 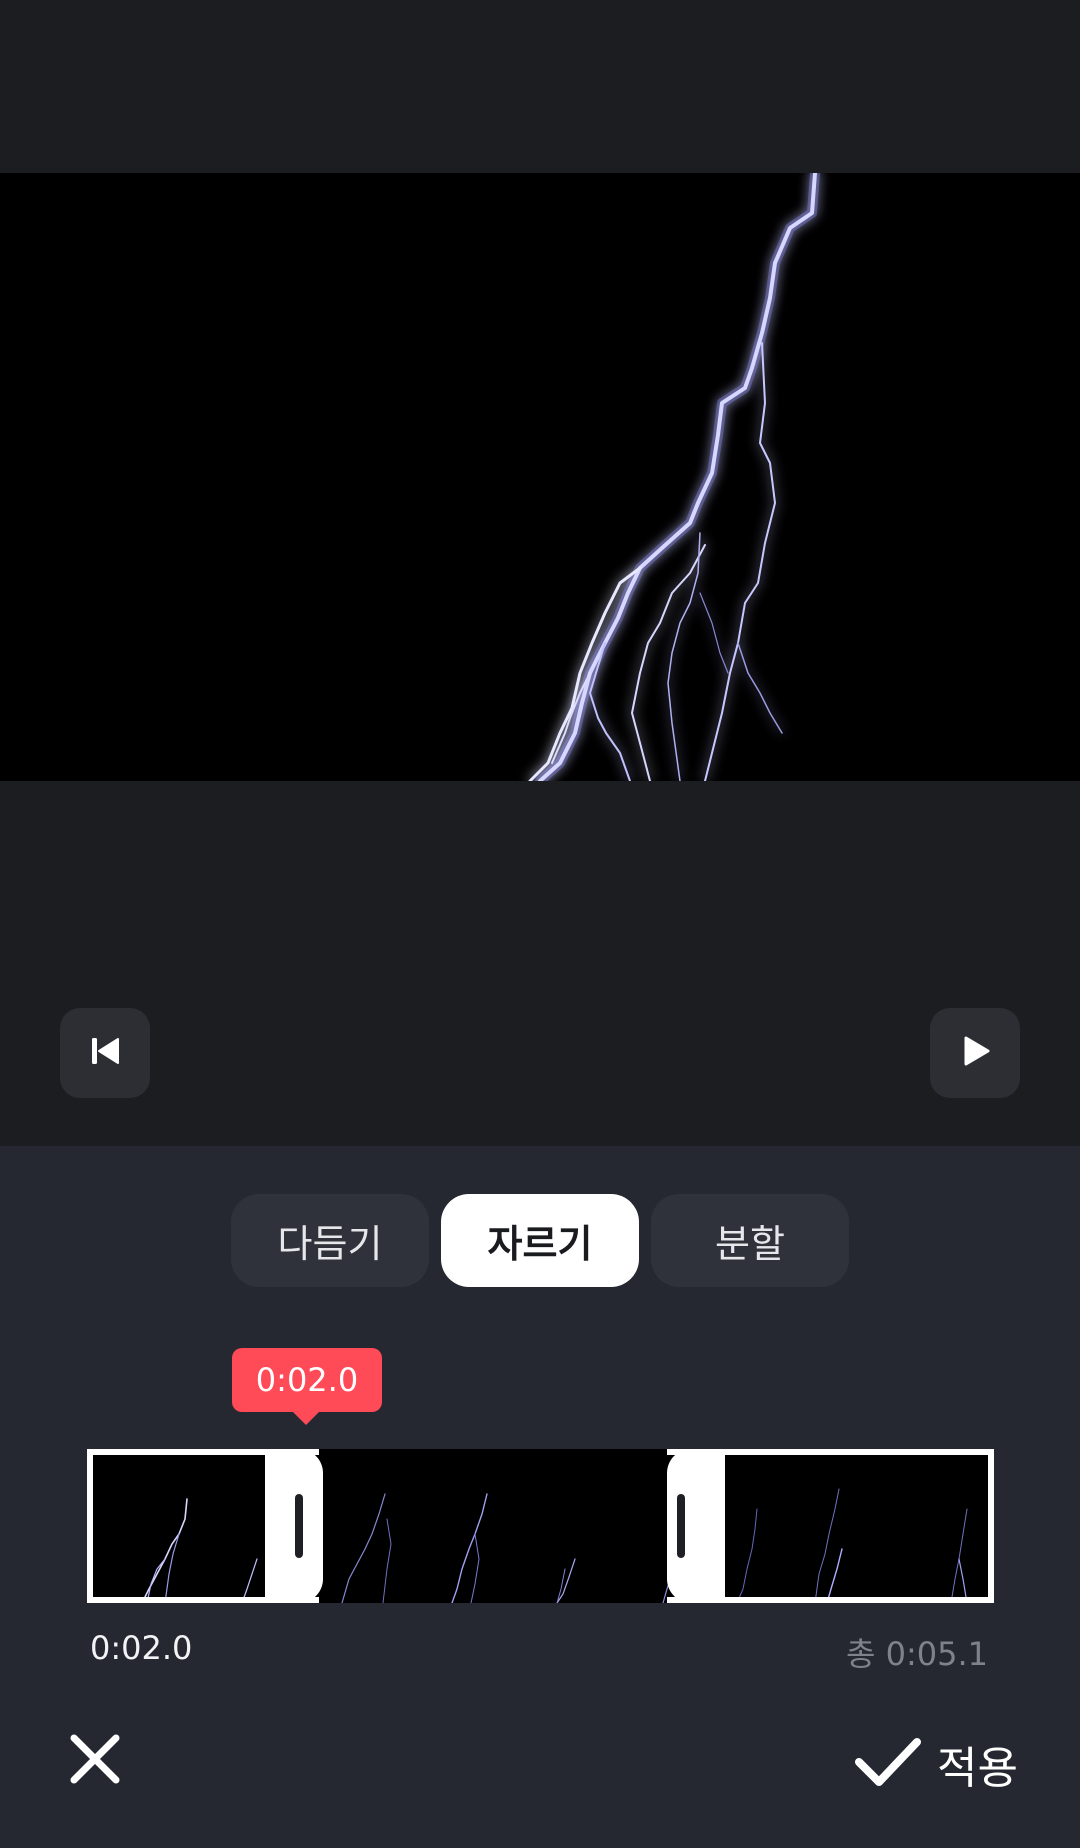 What do you see at coordinates (95, 1765) in the screenshot?
I see `close-icon` at bounding box center [95, 1765].